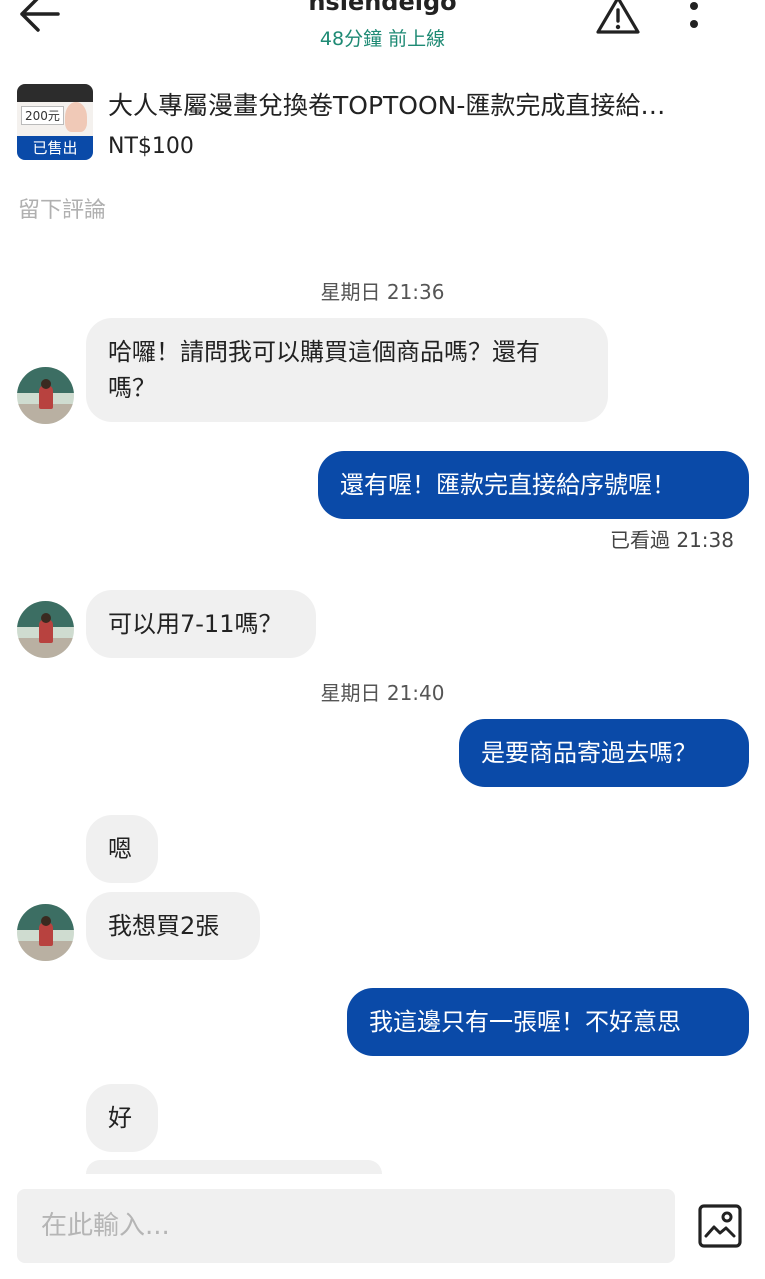  Describe the element at coordinates (55, 93) in the screenshot. I see `thumbnail-banner` at that location.